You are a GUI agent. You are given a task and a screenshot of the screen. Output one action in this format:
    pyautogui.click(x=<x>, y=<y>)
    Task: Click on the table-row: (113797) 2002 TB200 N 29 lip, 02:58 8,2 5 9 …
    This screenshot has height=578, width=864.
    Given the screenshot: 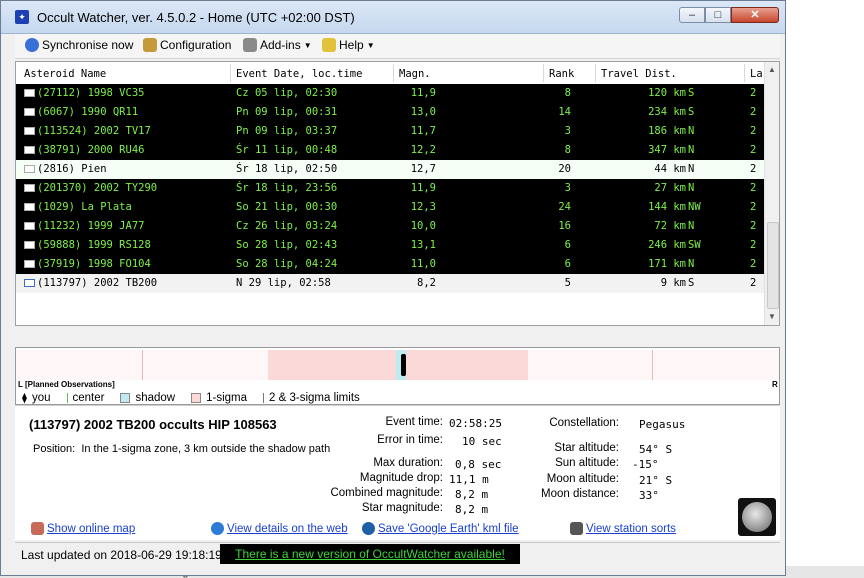 What is the action you would take?
    pyautogui.click(x=390, y=283)
    